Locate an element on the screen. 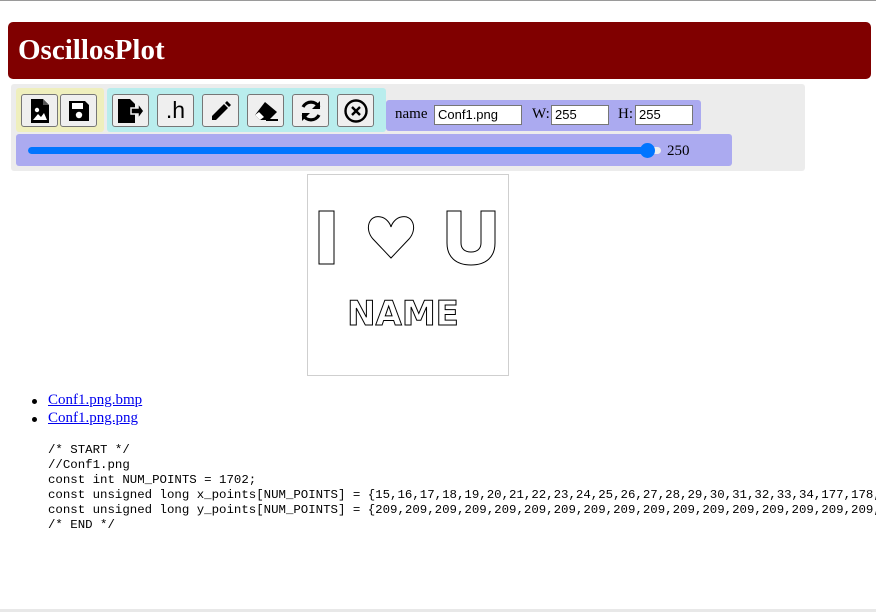 This screenshot has width=876, height=612. code-line: const int NUM_POINTS = 1702; is located at coordinates (152, 480).